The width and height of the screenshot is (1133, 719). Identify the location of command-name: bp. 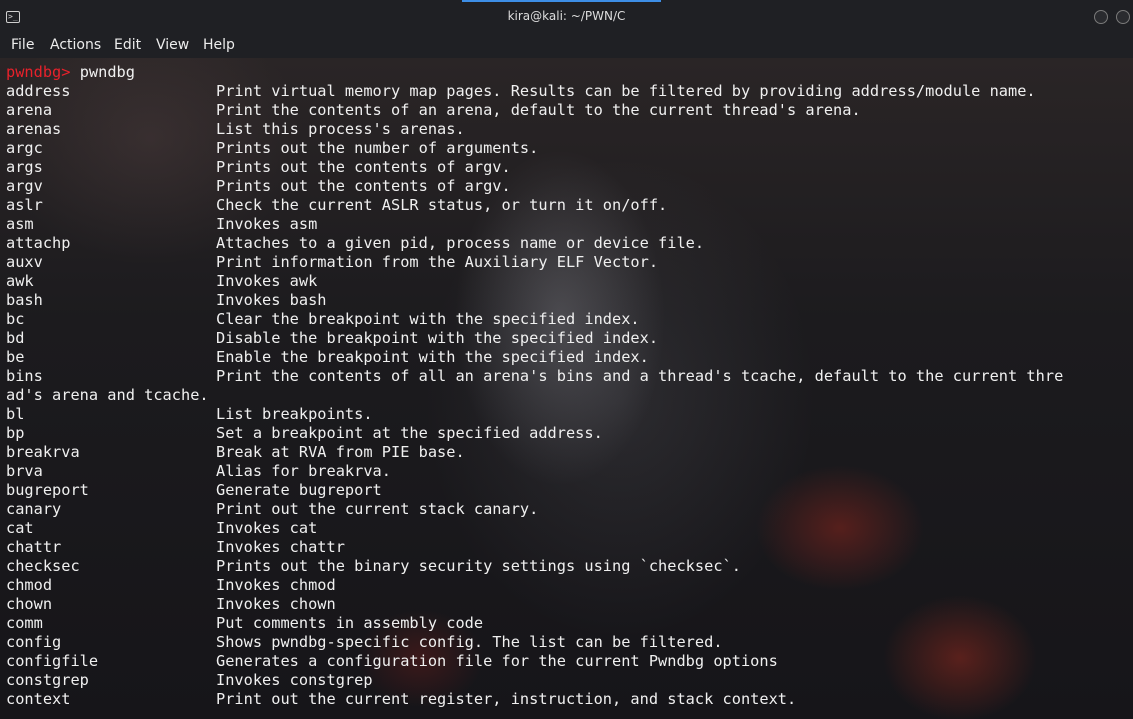
(15, 433).